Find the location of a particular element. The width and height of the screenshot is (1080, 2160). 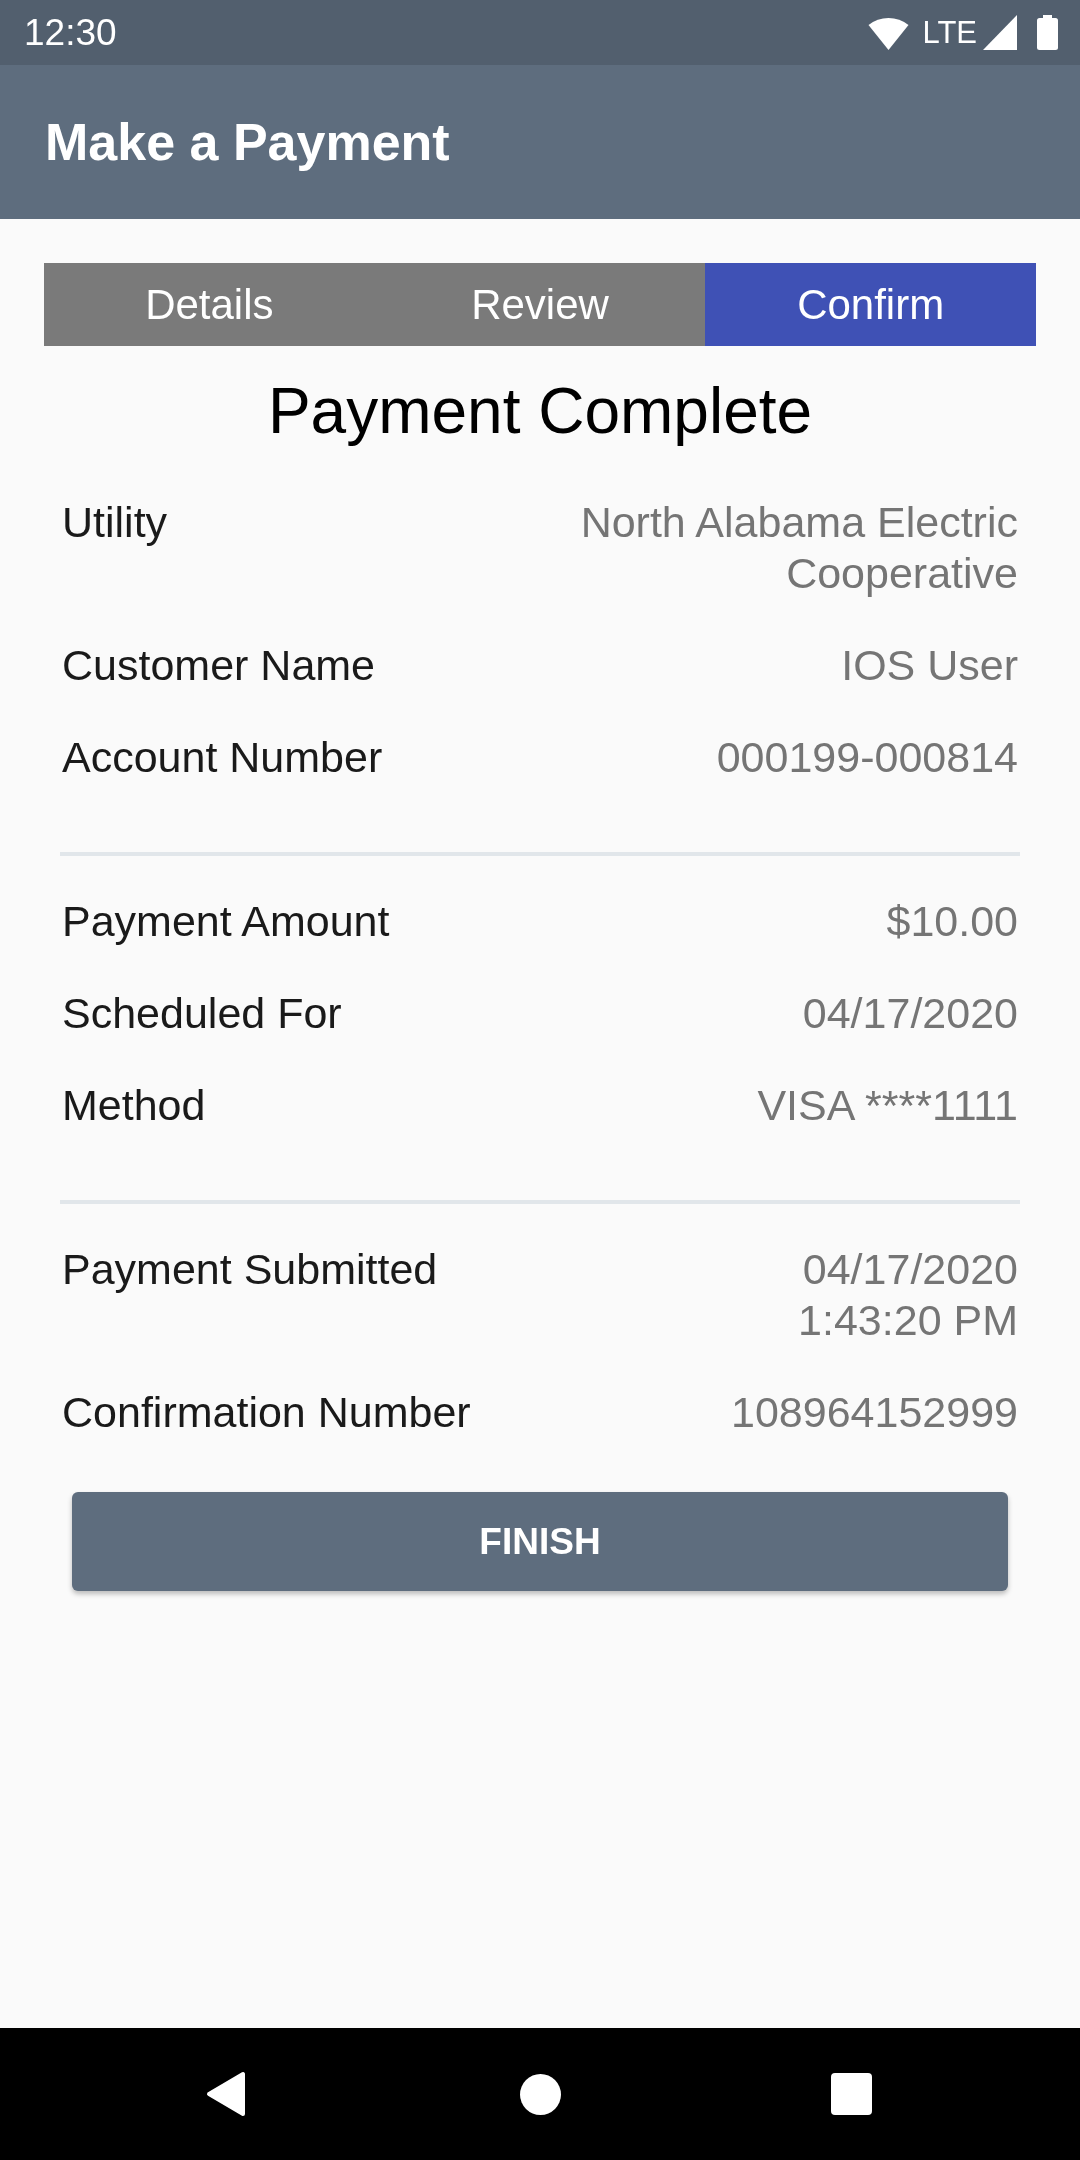

signal-icon is located at coordinates (1000, 32).